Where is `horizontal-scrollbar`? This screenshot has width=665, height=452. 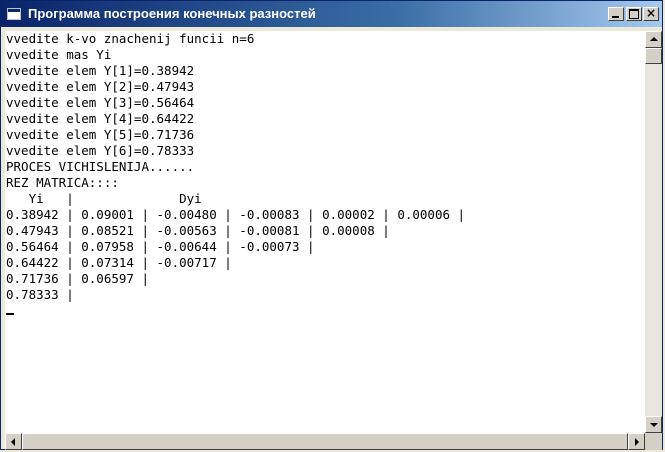
horizontal-scrollbar is located at coordinates (325, 441).